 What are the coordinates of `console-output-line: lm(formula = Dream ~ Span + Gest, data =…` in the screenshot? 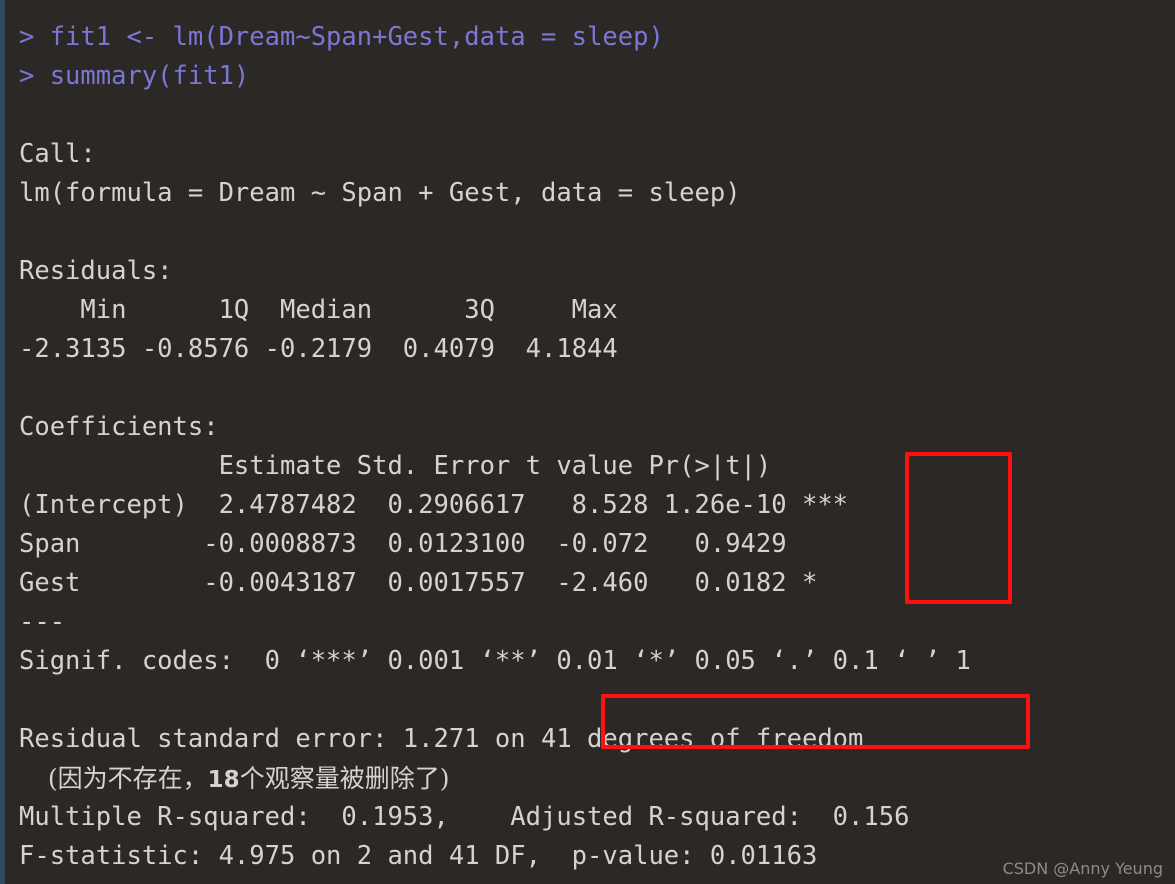 It's located at (380, 193).